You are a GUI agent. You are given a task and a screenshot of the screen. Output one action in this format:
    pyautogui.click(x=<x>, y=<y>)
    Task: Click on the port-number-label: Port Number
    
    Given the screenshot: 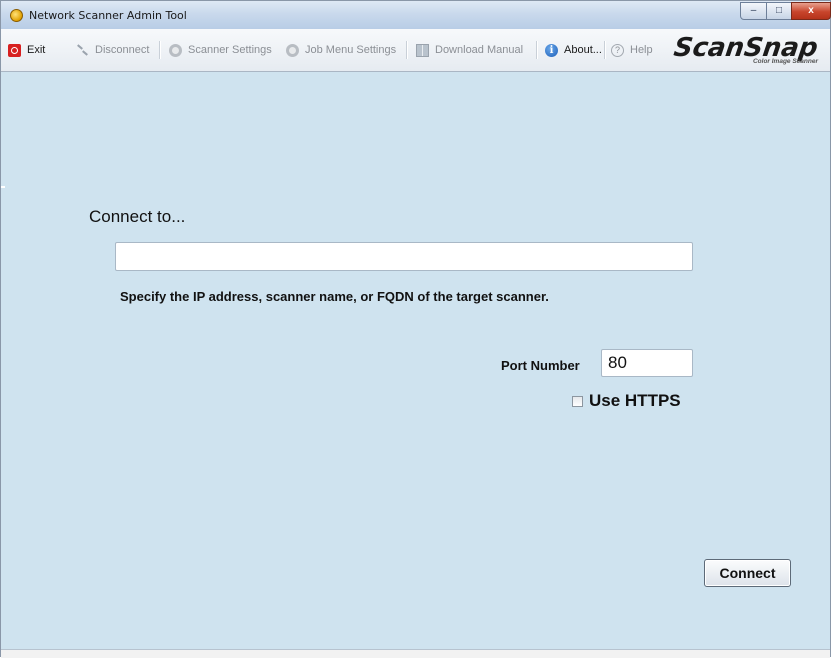 What is the action you would take?
    pyautogui.click(x=540, y=365)
    